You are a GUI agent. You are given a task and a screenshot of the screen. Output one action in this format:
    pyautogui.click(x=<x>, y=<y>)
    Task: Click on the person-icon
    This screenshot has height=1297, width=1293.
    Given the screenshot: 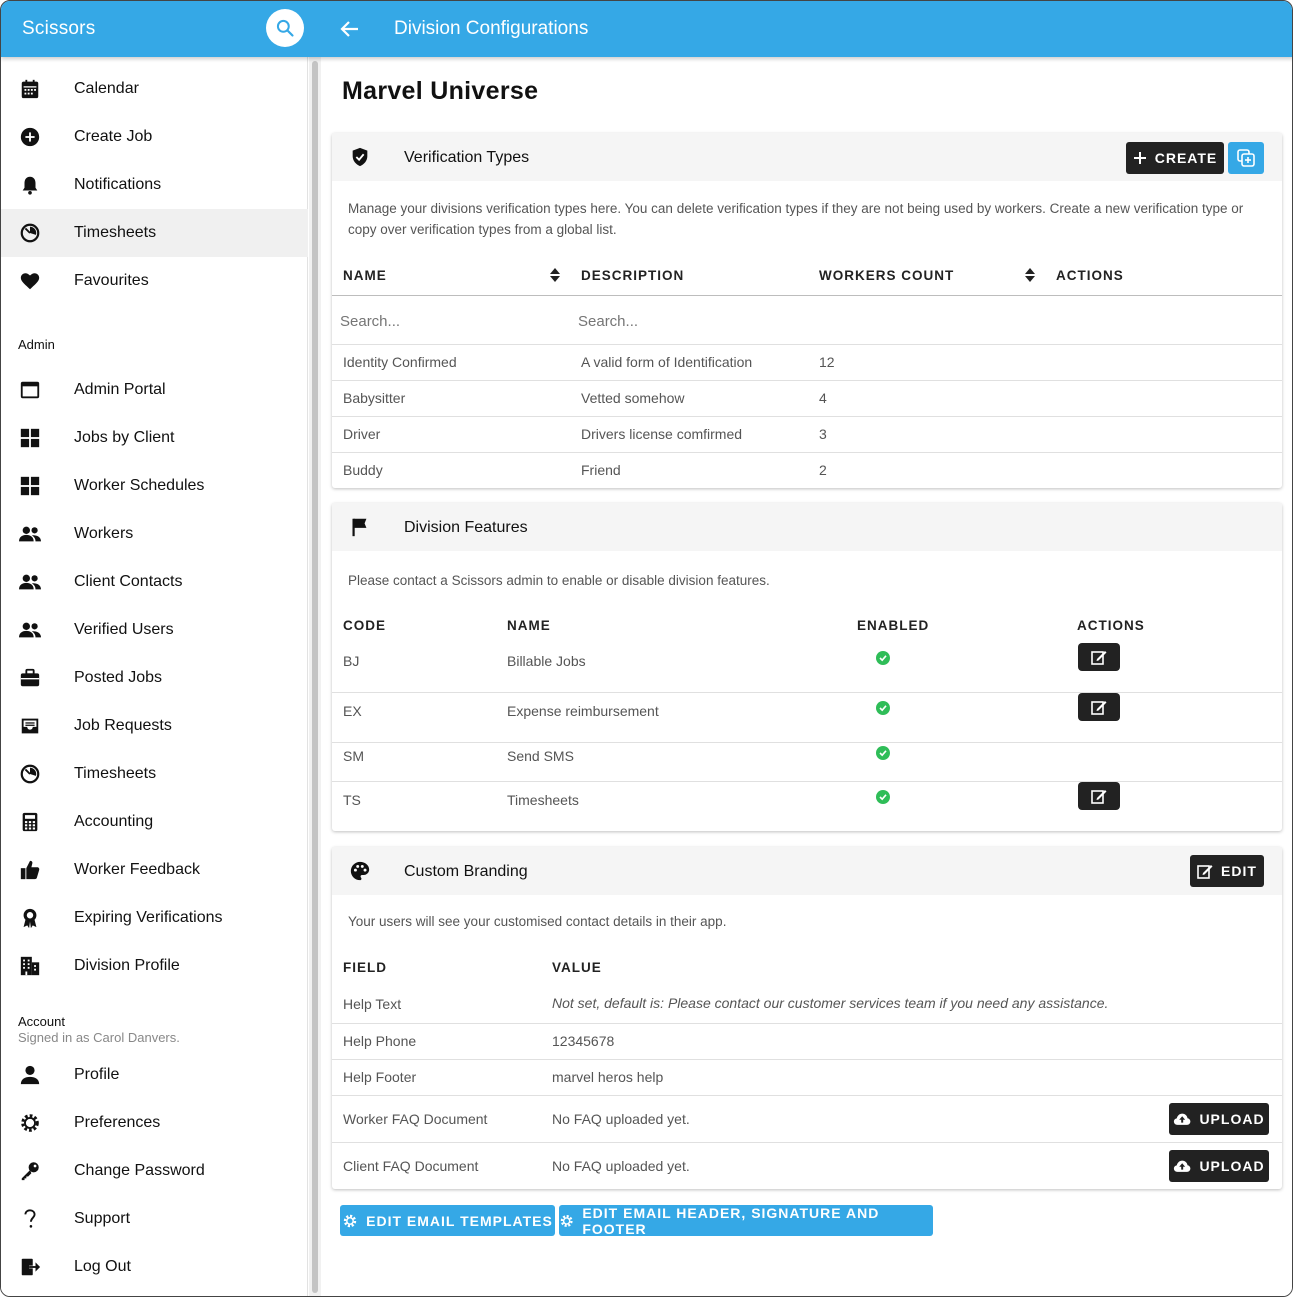 What is the action you would take?
    pyautogui.click(x=30, y=1075)
    